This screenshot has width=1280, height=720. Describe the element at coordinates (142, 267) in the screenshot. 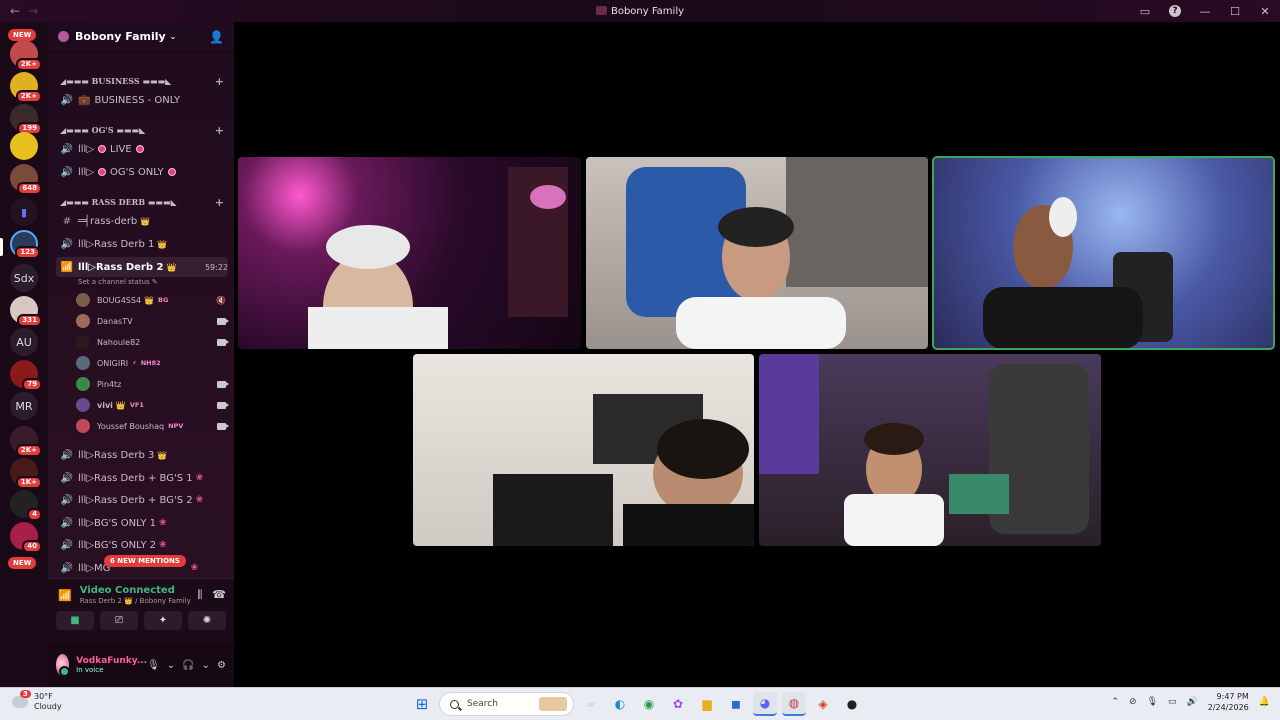

I see `channel-rass-derb-2: 📶 lll▷ Rass Derb 2 👑 59:22` at that location.